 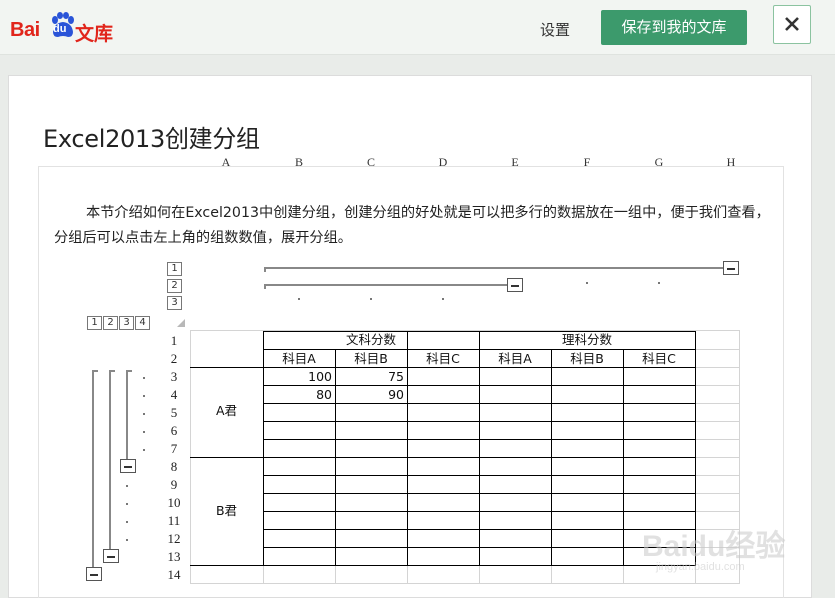 What do you see at coordinates (142, 323) in the screenshot?
I see `row-level-4-button: 4` at bounding box center [142, 323].